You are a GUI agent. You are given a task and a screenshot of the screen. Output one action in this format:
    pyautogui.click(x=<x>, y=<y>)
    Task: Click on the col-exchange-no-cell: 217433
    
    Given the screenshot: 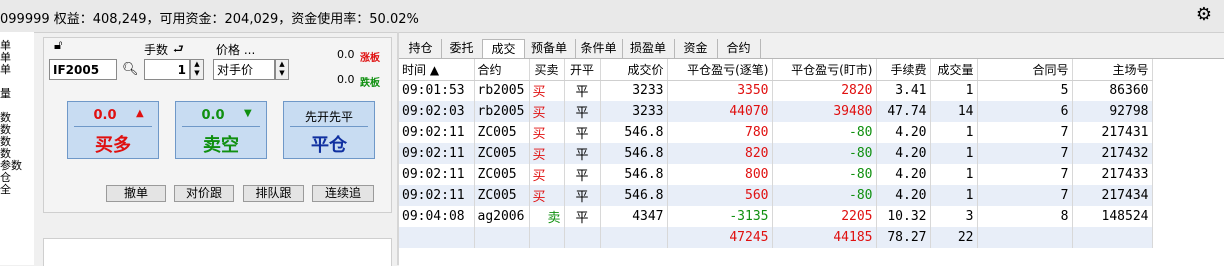 What is the action you would take?
    pyautogui.click(x=1112, y=174)
    